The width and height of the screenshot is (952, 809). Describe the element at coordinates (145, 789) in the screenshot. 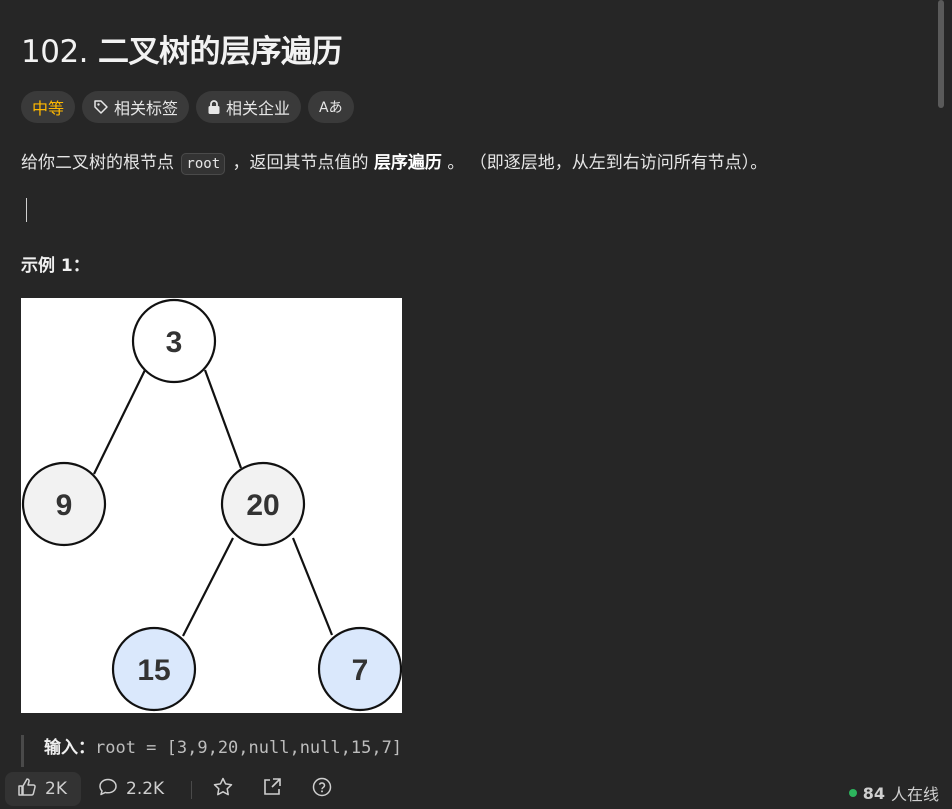

I see `comment-count: 2.2K` at that location.